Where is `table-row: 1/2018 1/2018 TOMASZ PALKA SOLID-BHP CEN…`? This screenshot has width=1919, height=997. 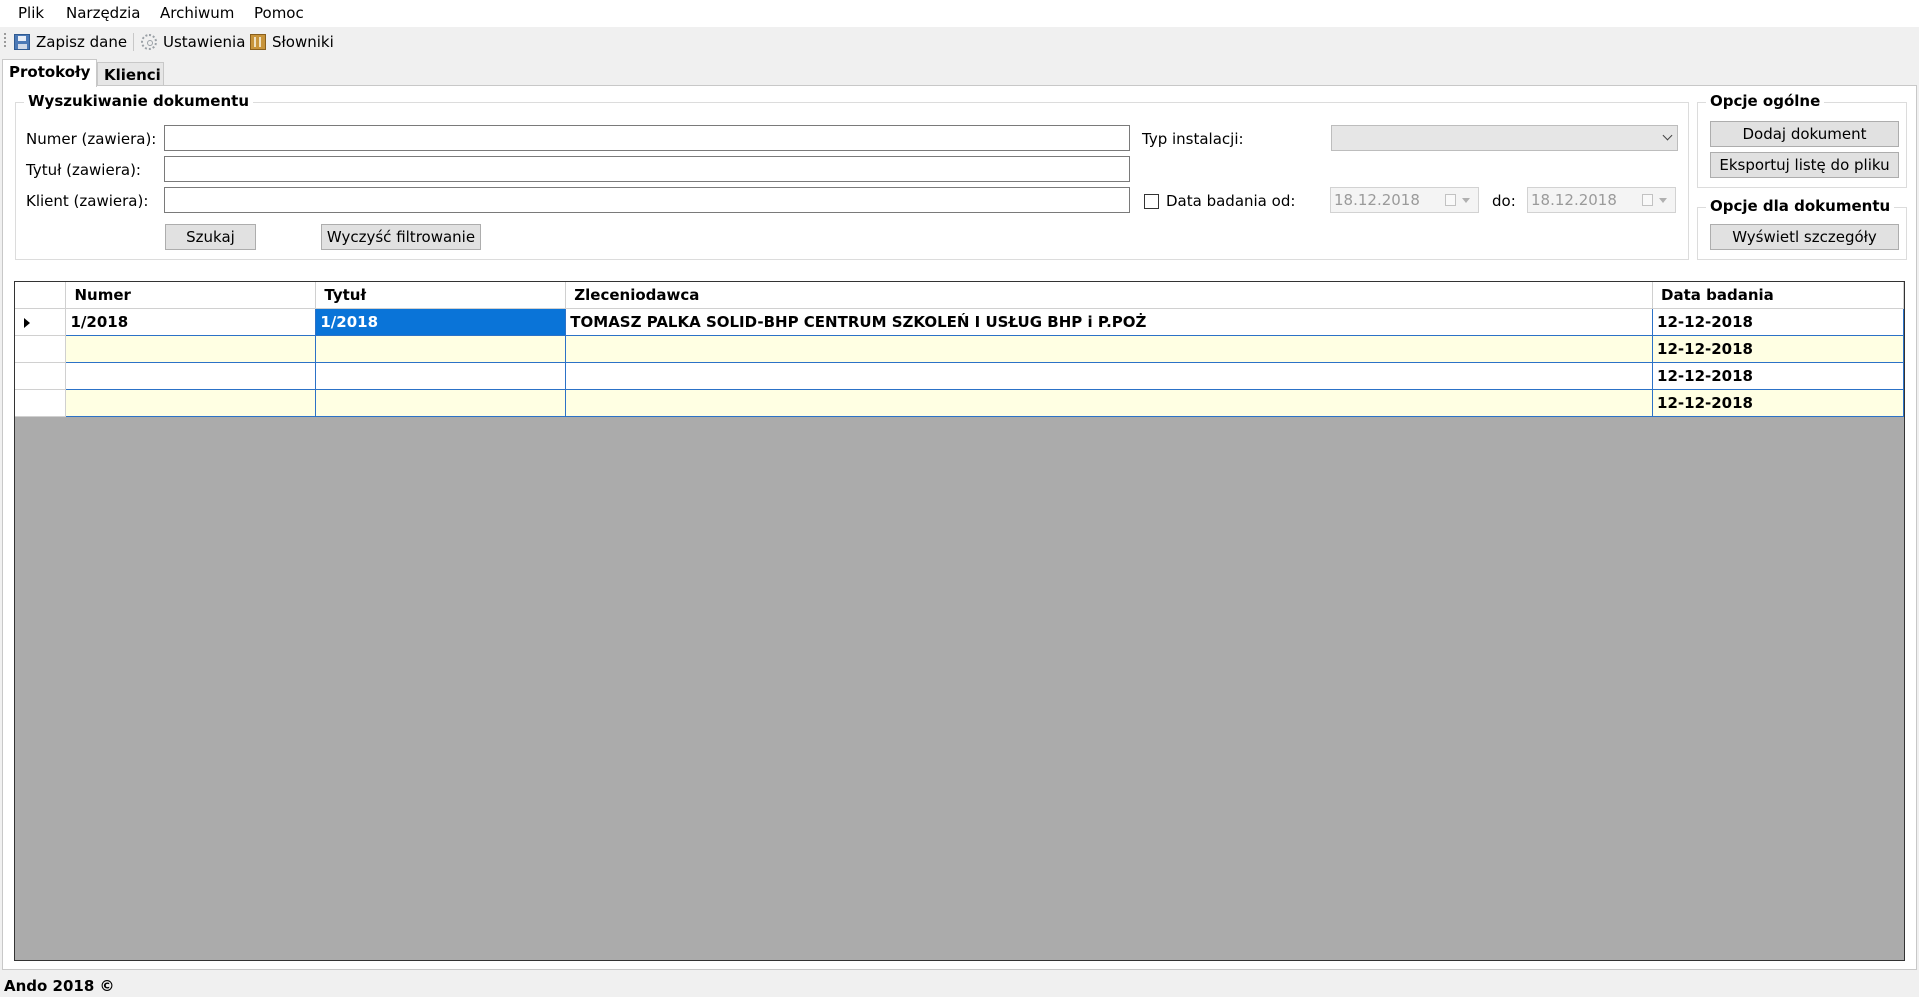
table-row: 1/2018 1/2018 TOMASZ PALKA SOLID-BHP CEN… is located at coordinates (959, 321).